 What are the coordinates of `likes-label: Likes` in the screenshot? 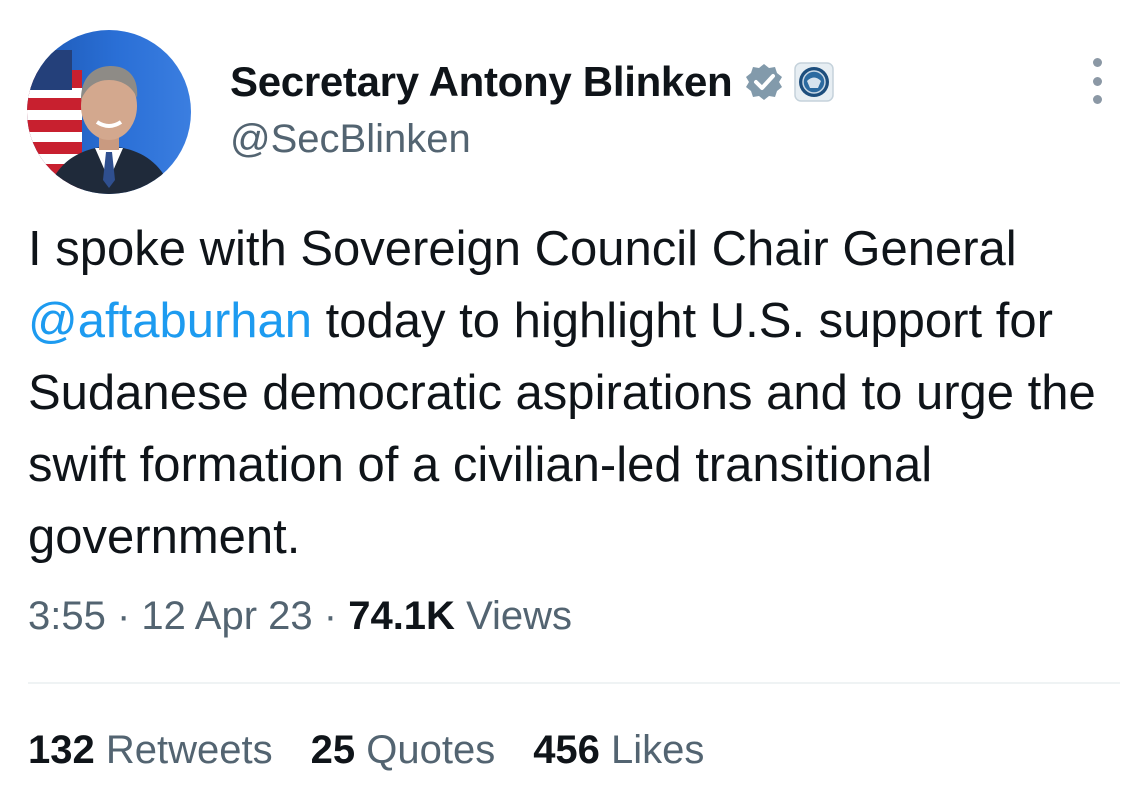 It's located at (652, 750).